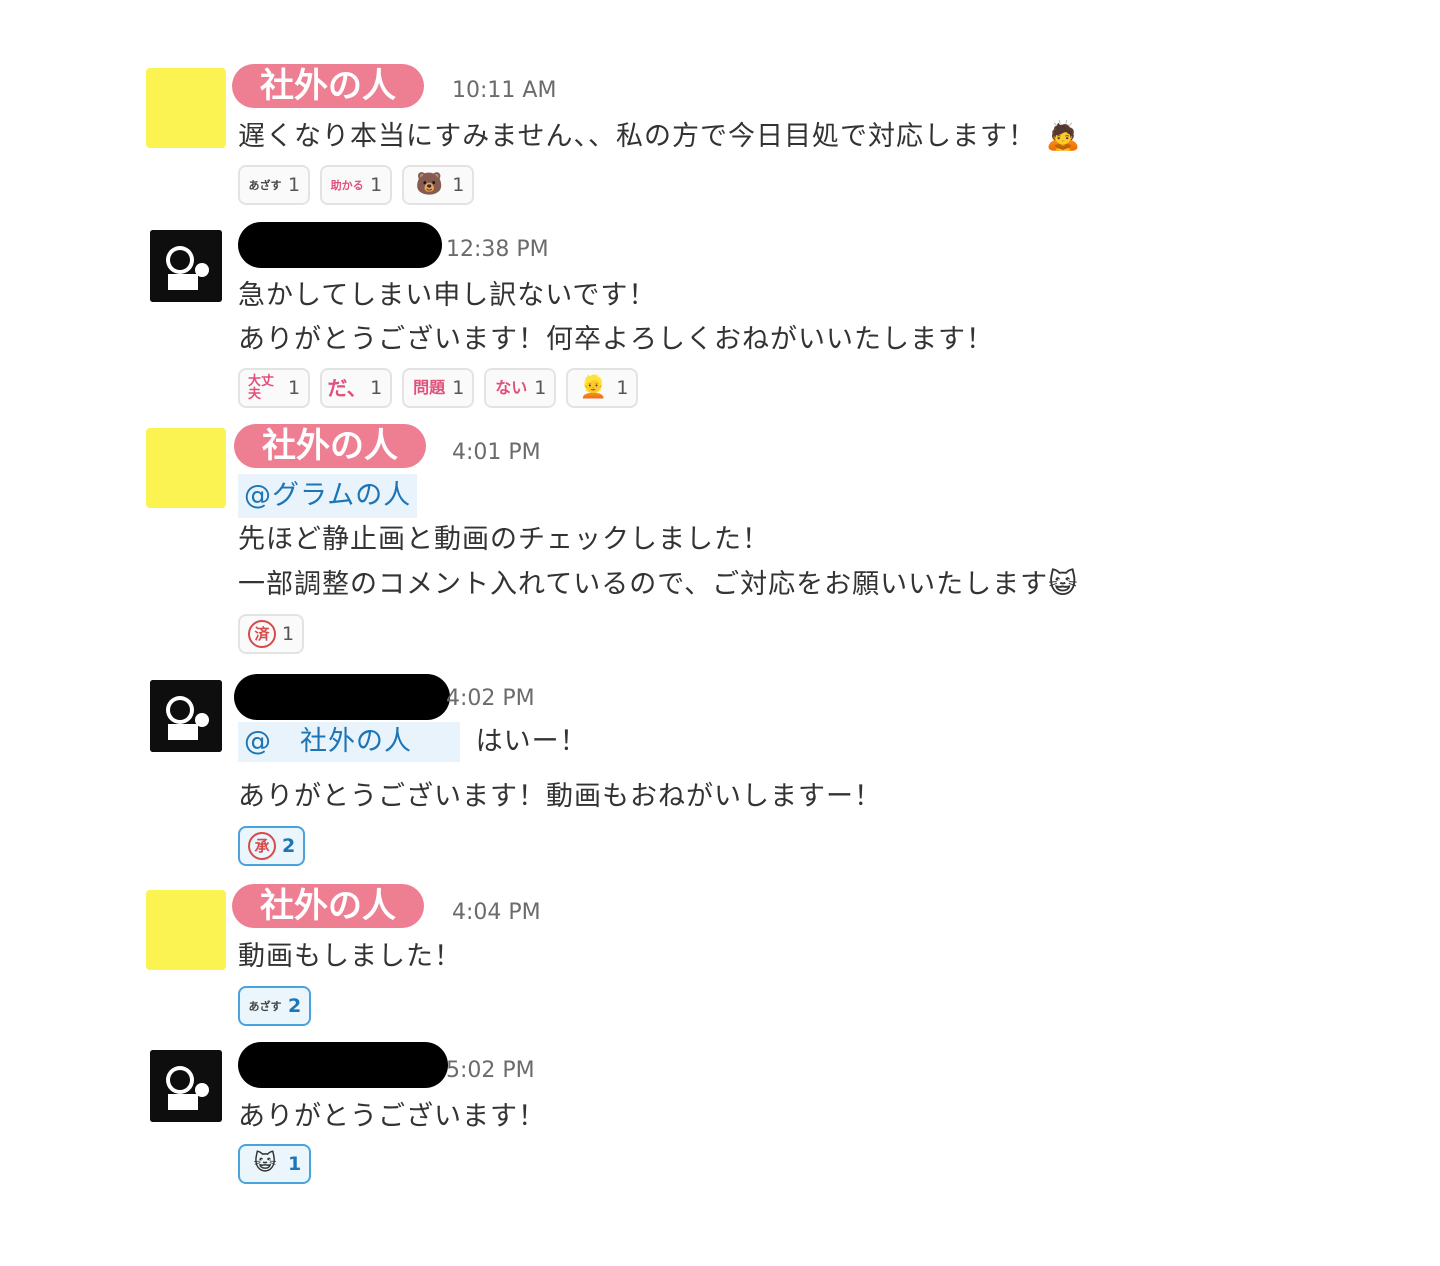 This screenshot has height=1266, width=1440. Describe the element at coordinates (531, 741) in the screenshot. I see `message-line: はいー！` at that location.